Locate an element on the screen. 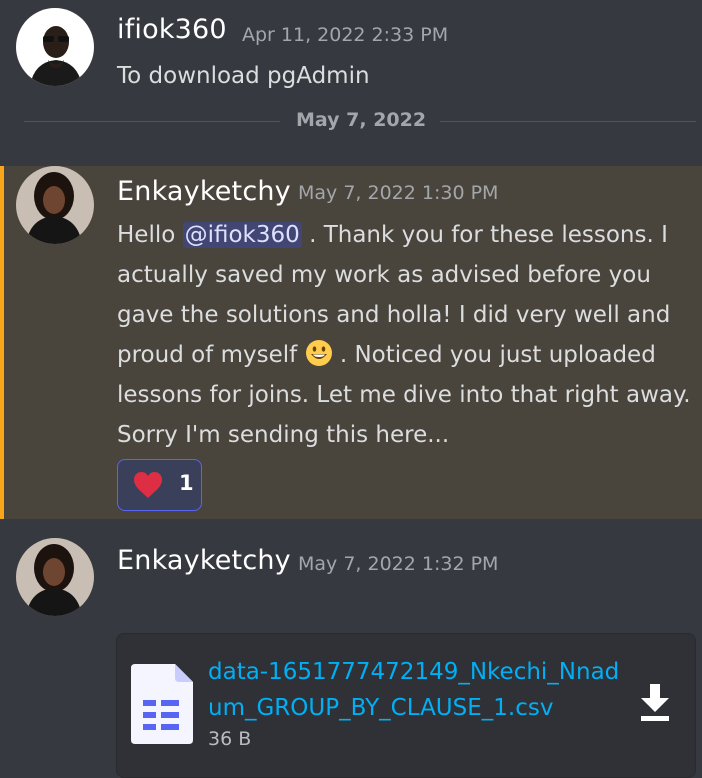 The image size is (702, 778). filename-line: um_GROUP_BY_CLAUSE_1.csv is located at coordinates (413, 708).